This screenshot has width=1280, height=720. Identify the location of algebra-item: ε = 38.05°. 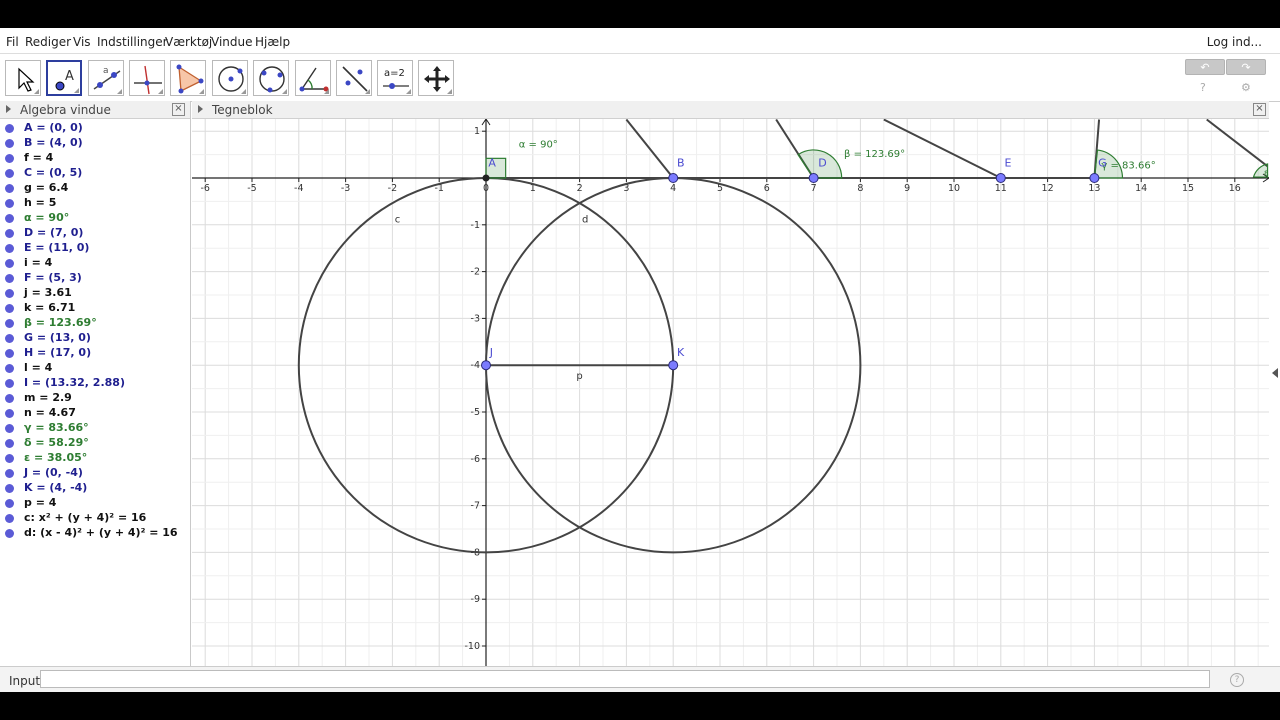
(95, 458).